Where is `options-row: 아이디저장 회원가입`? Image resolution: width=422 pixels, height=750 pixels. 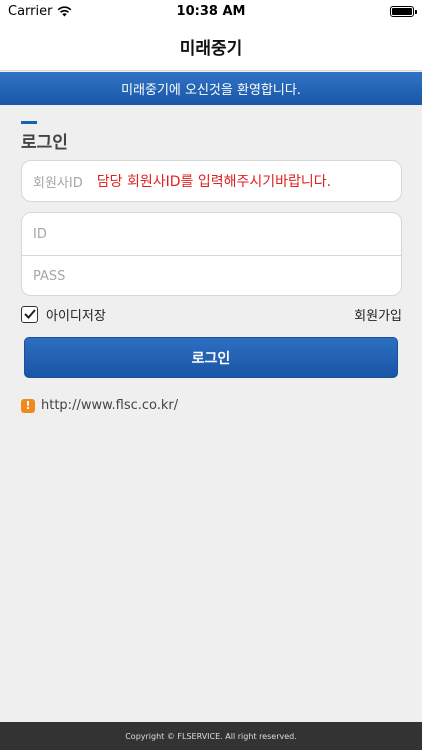 options-row: 아이디저장 회원가입 is located at coordinates (211, 314).